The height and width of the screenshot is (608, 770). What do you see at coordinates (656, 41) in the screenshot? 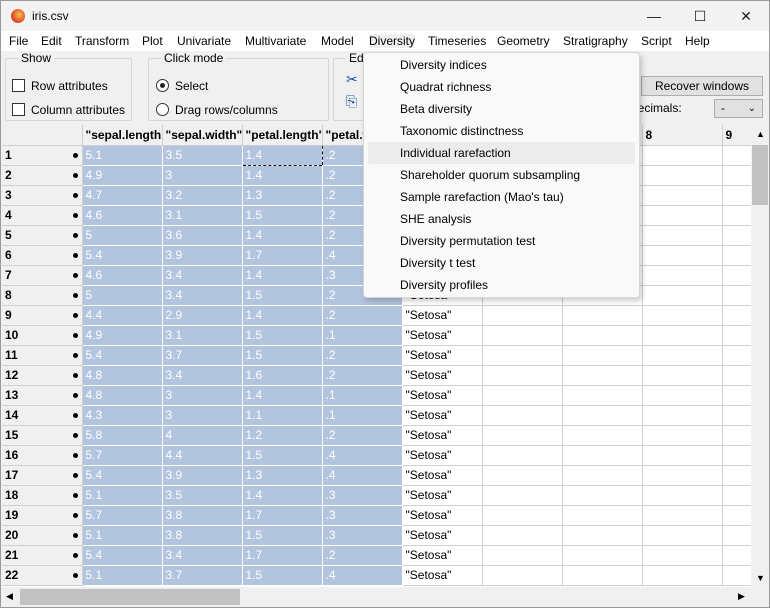
I see `menu-script: Script` at bounding box center [656, 41].